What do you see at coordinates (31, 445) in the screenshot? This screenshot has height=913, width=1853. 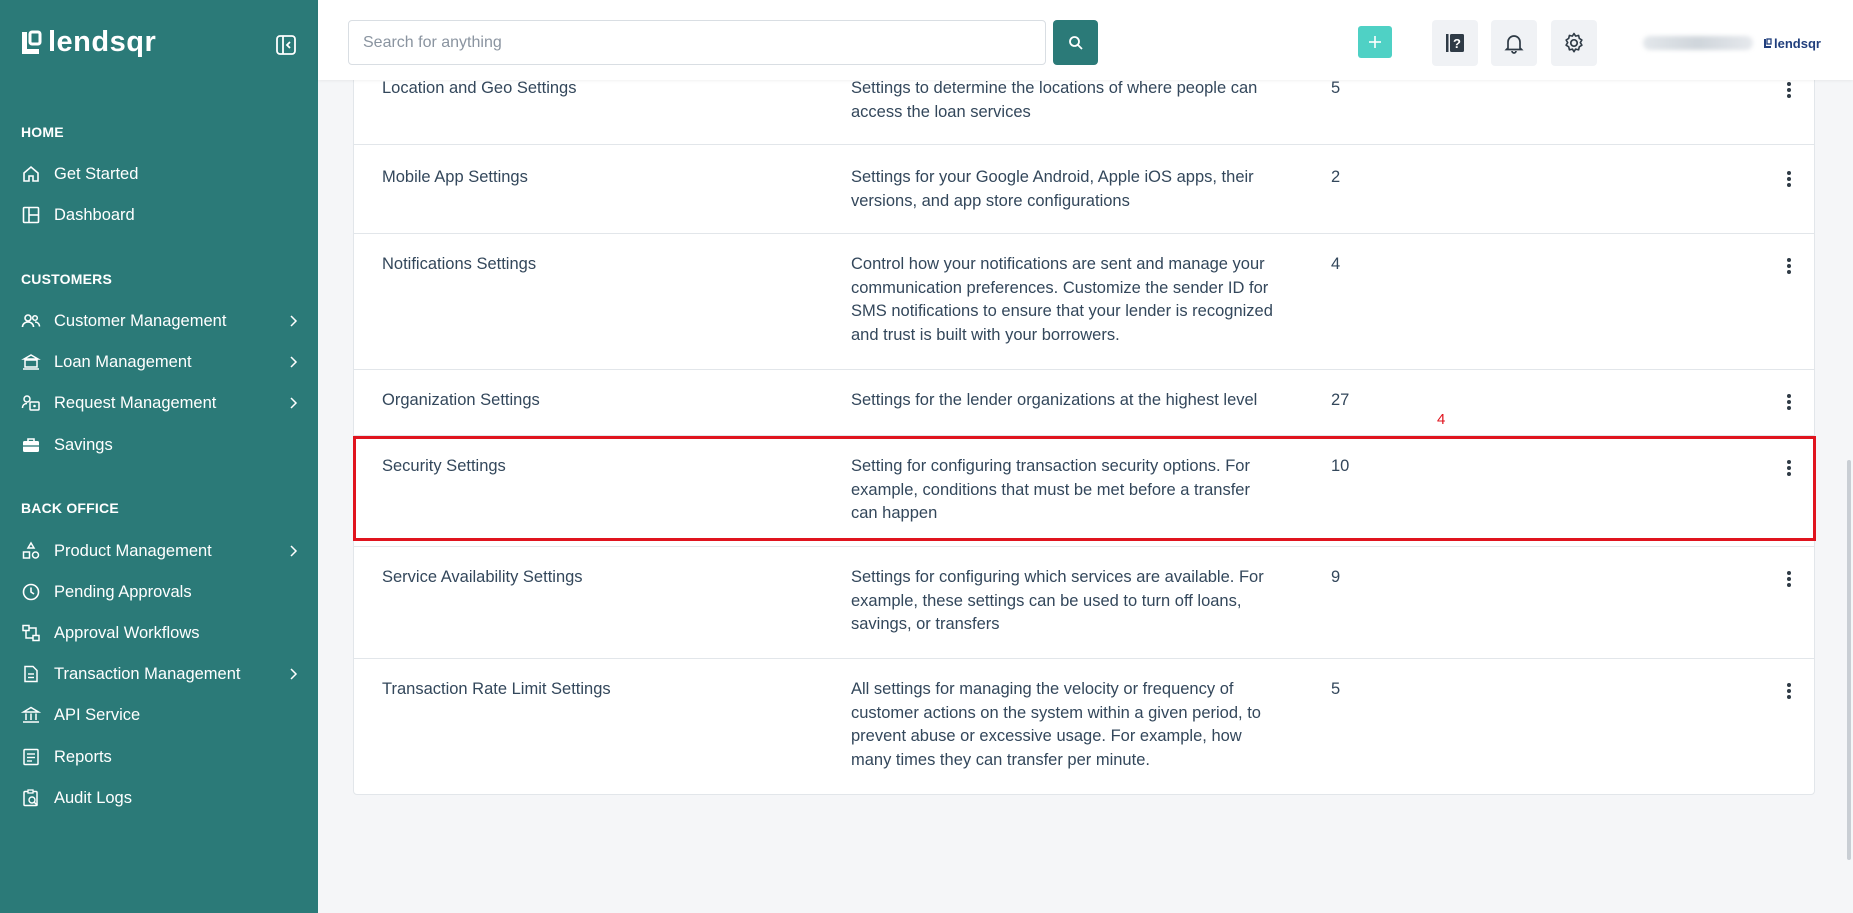 I see `briefcase-icon` at bounding box center [31, 445].